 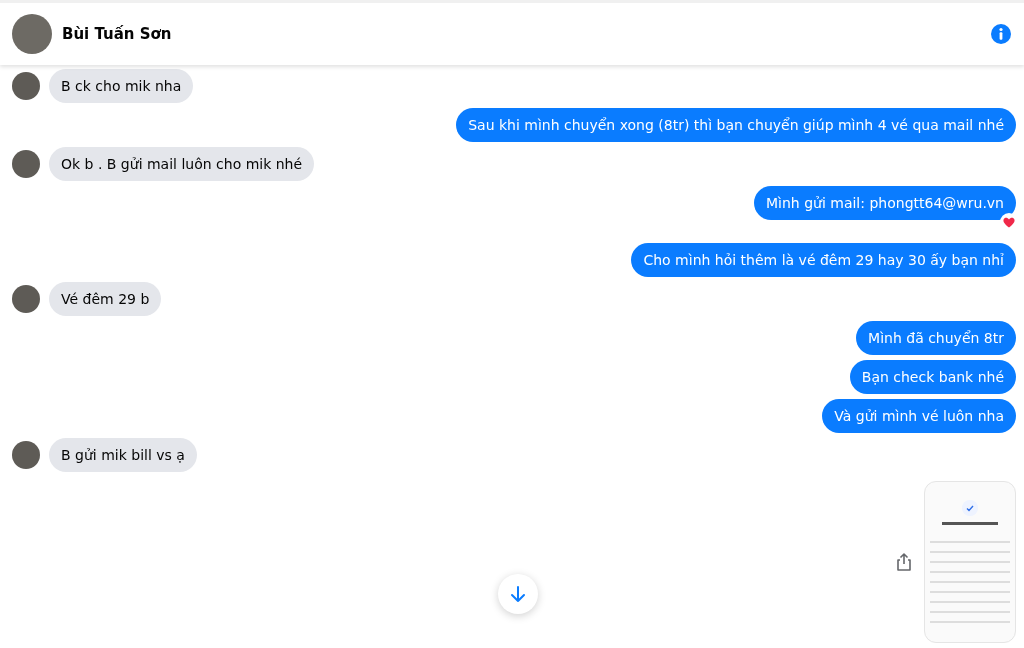 I want to click on message-bubble: Mình đã chuyển 8tr, so click(x=936, y=338).